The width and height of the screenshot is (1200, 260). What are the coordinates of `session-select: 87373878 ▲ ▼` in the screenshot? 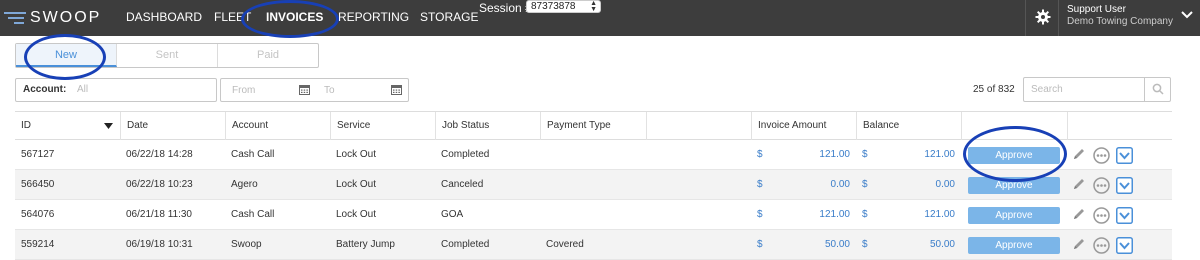 It's located at (563, 6).